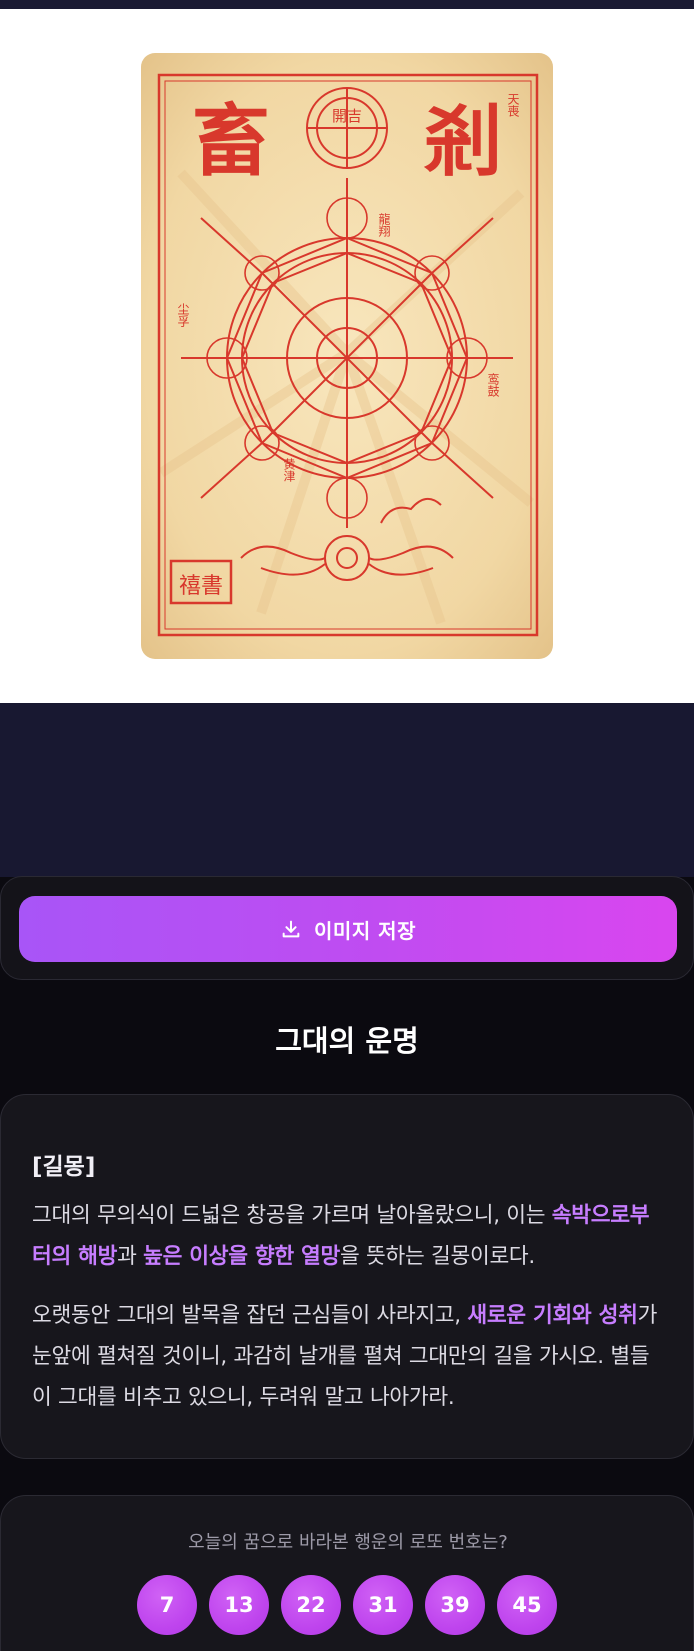 The image size is (694, 1651). Describe the element at coordinates (347, 790) in the screenshot. I see `dark-spacer-band` at that location.